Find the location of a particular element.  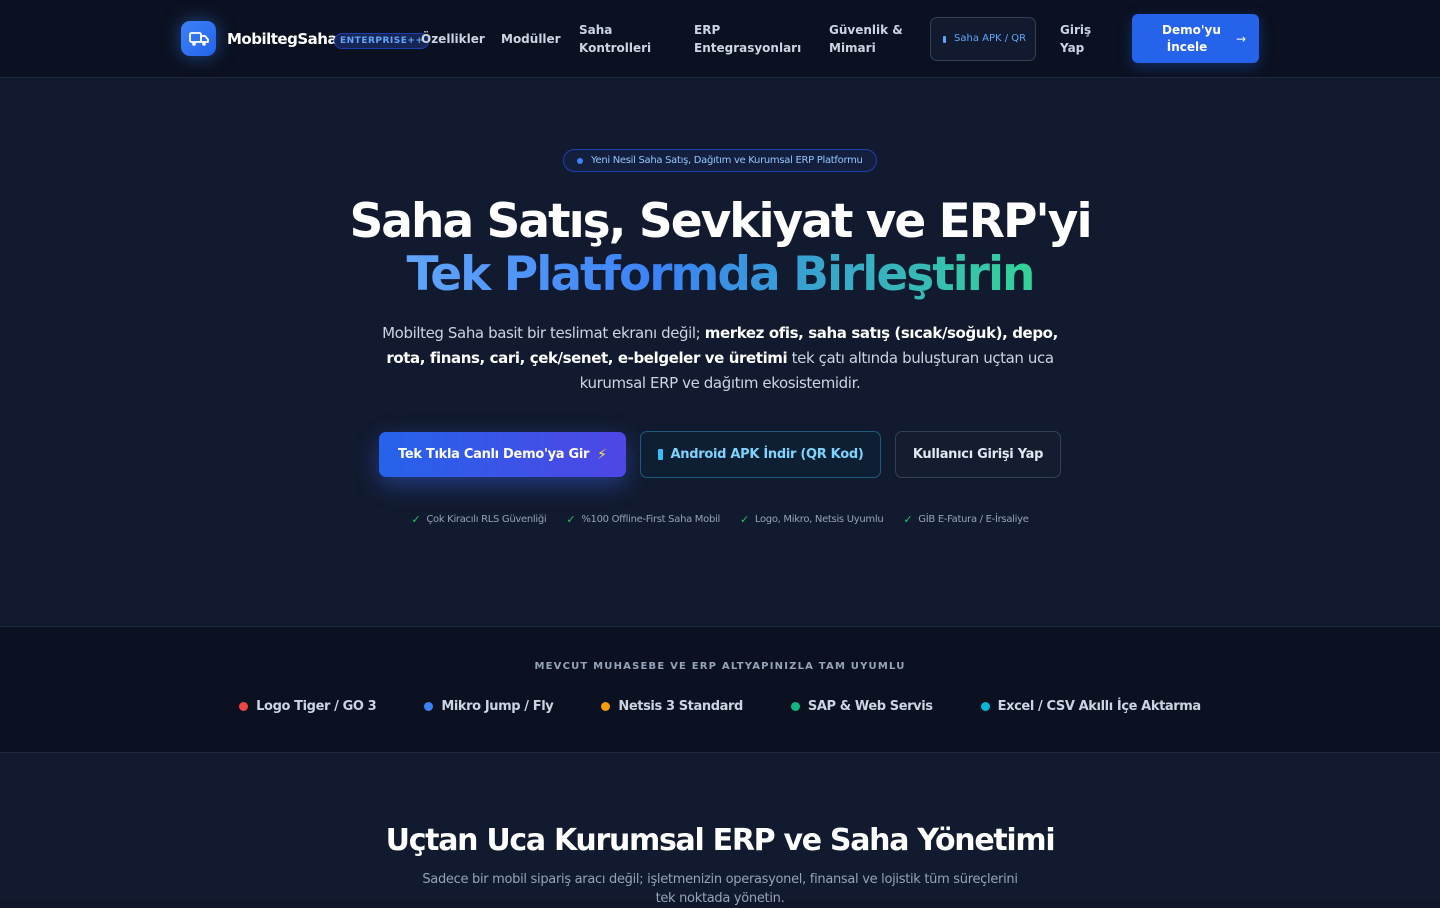

nav-link-modules: Modüller is located at coordinates (531, 39).